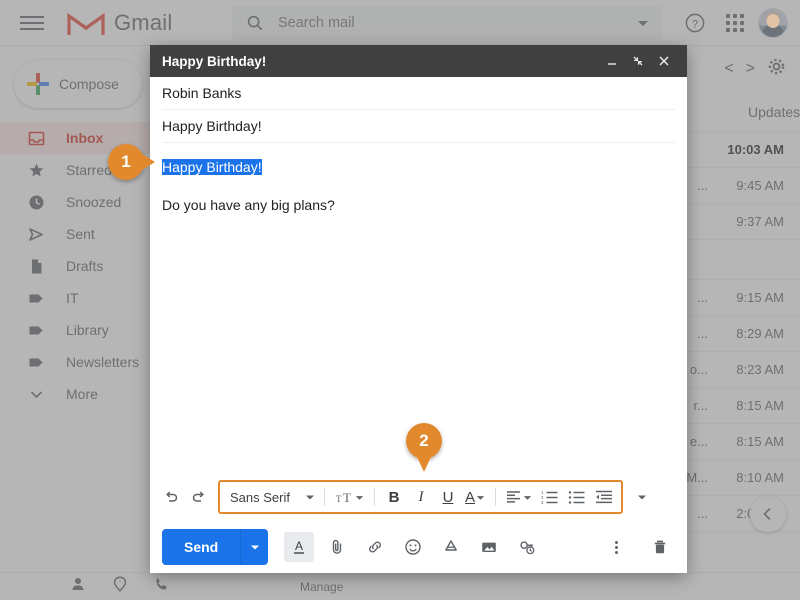 The width and height of the screenshot is (800, 600). I want to click on callout-badge-2: 2, so click(424, 447).